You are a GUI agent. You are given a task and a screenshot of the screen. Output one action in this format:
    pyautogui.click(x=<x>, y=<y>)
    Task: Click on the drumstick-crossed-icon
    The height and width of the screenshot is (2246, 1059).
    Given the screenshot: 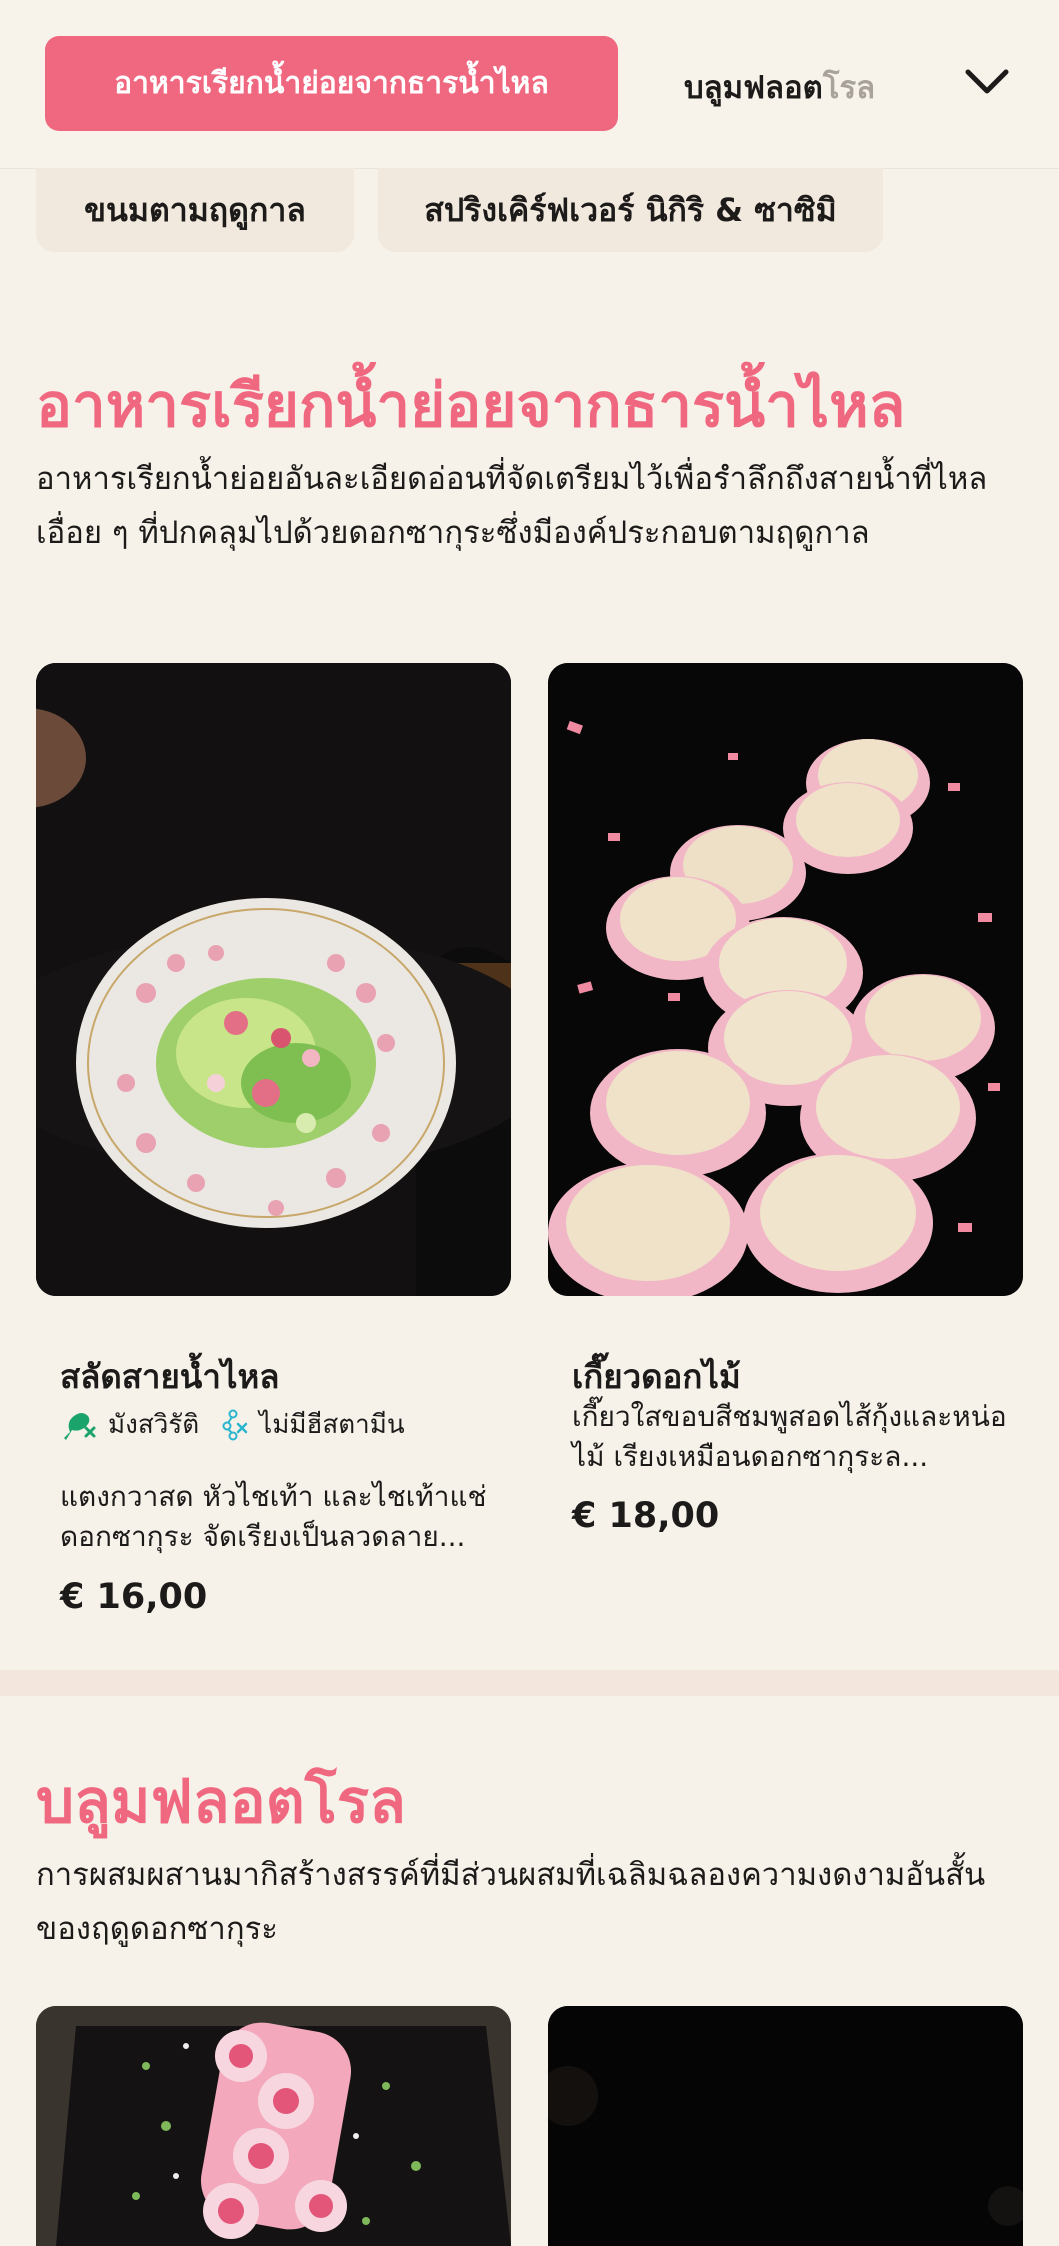 What is the action you would take?
    pyautogui.click(x=80, y=1426)
    